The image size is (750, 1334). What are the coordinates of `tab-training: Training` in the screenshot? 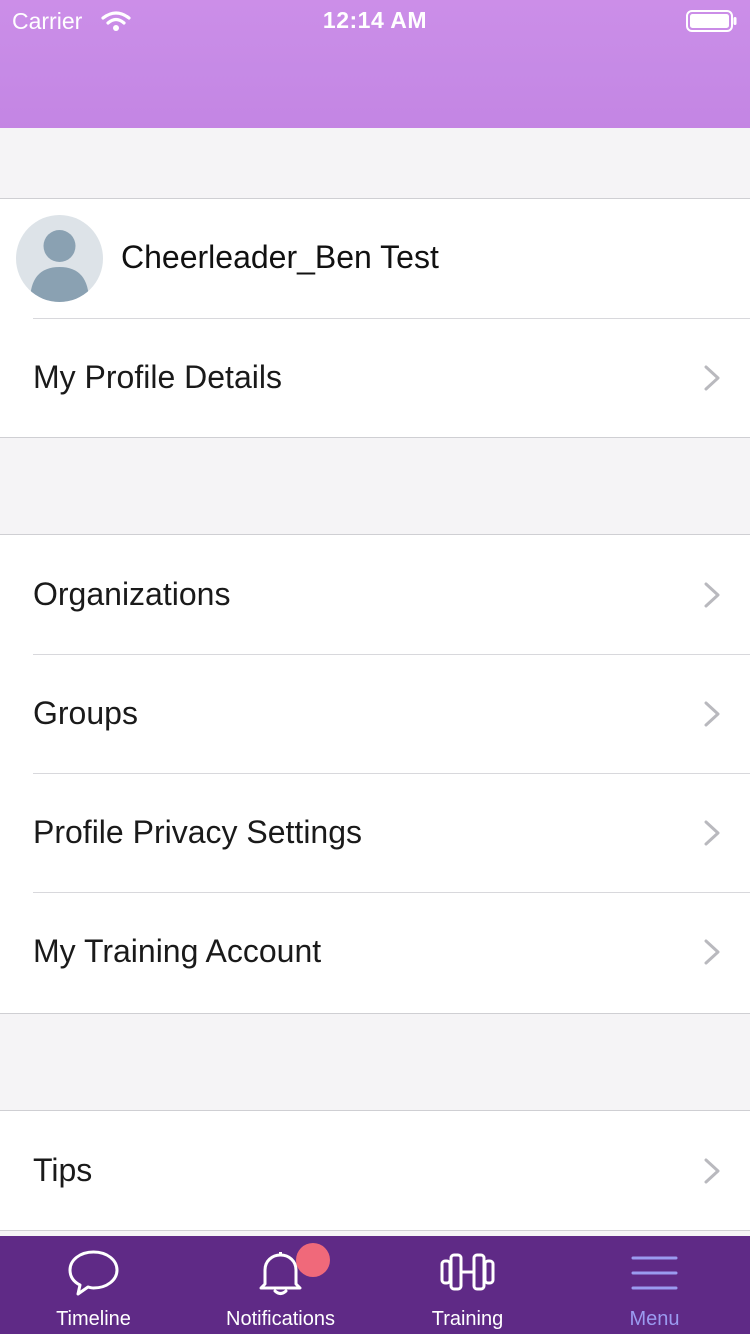 It's located at (467, 1285).